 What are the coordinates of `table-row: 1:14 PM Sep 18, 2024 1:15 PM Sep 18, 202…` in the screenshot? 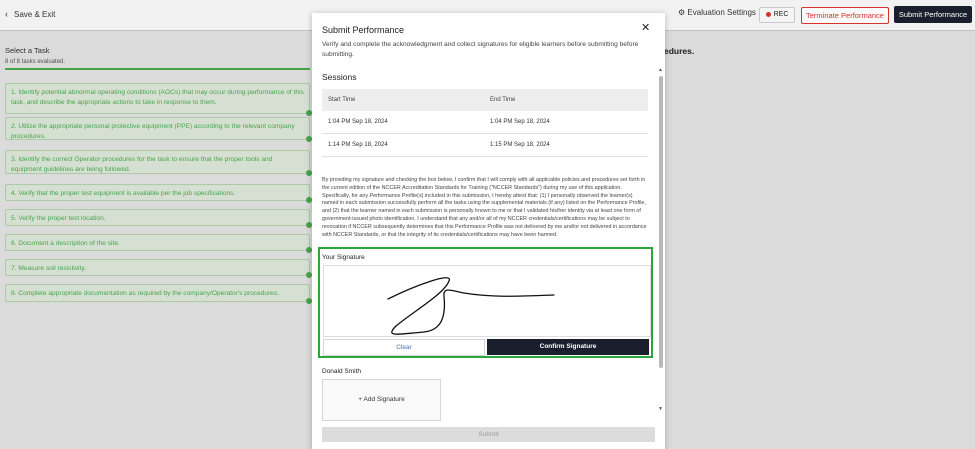 It's located at (485, 145).